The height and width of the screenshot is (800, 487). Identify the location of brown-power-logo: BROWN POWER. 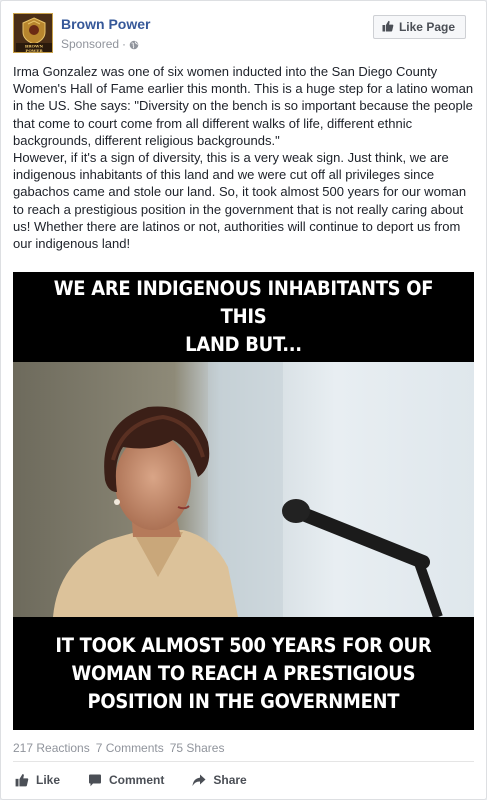
(33, 33).